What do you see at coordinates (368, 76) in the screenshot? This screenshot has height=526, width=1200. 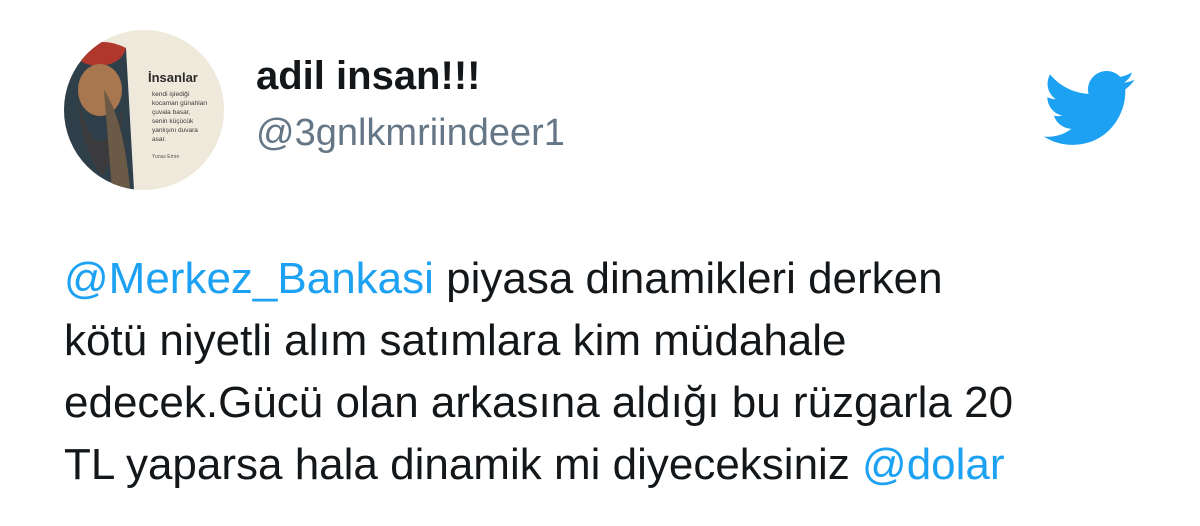 I see `display-name: adil insan!!!` at bounding box center [368, 76].